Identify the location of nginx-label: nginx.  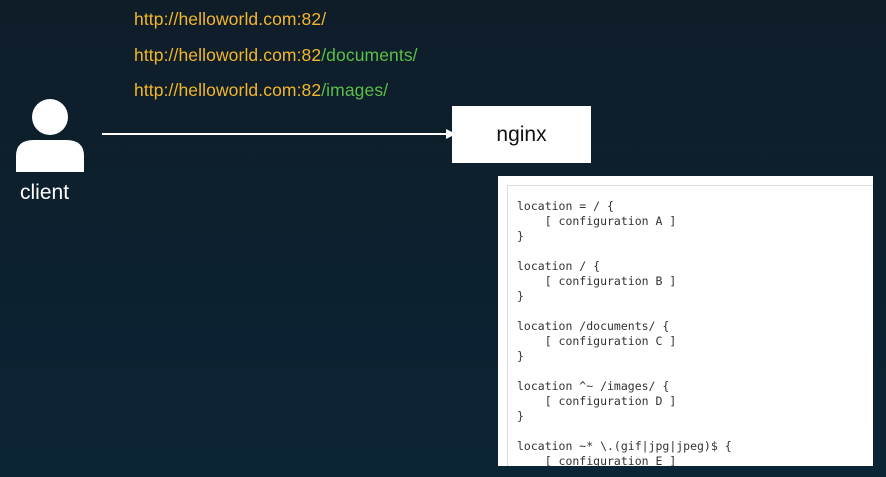
(521, 134).